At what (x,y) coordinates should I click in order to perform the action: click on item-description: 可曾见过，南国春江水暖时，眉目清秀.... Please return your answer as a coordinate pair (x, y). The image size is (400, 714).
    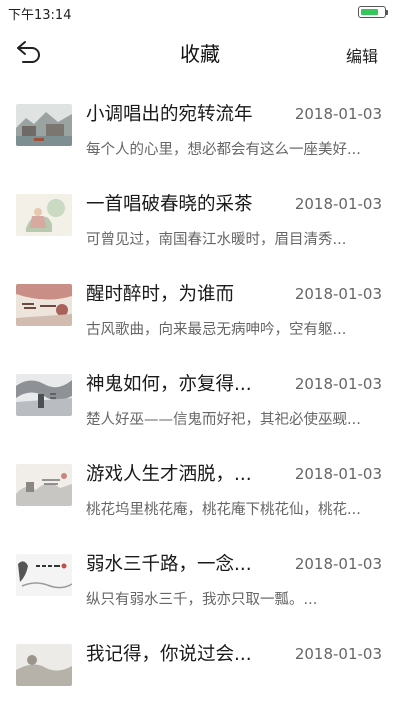
    Looking at the image, I should click on (216, 240).